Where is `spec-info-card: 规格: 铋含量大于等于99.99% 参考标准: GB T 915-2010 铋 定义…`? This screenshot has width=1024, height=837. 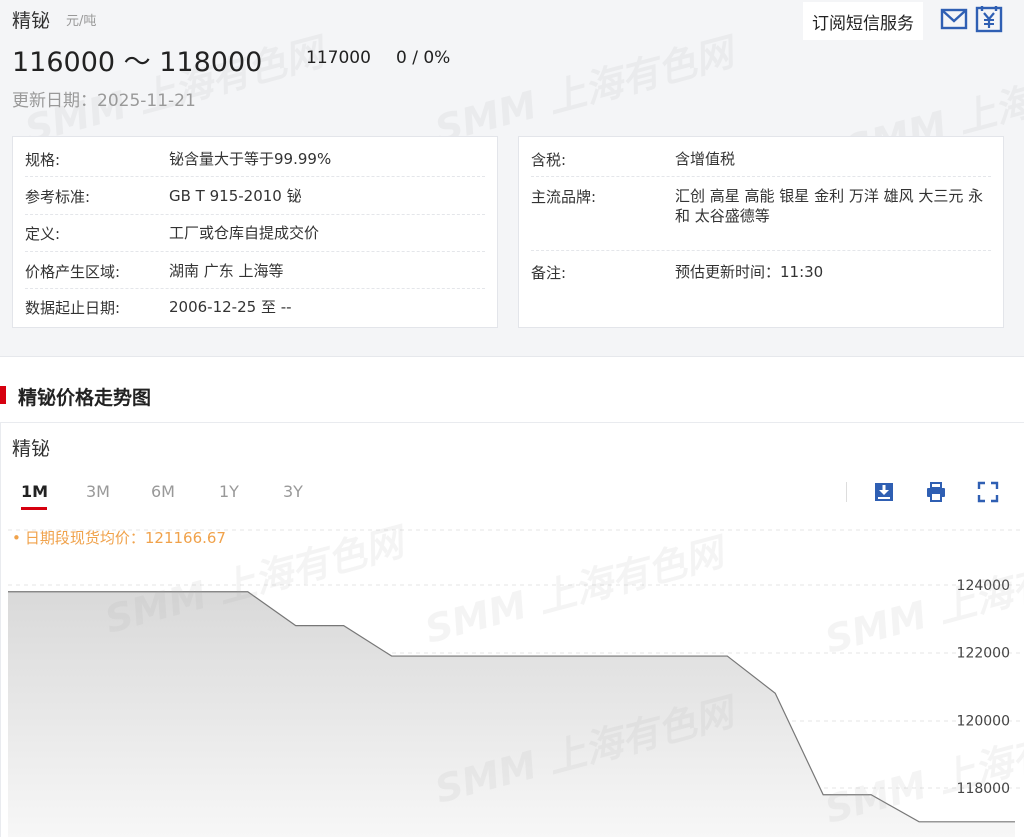
spec-info-card: 规格: 铋含量大于等于99.99% 参考标准: GB T 915-2010 铋 定义… is located at coordinates (255, 232).